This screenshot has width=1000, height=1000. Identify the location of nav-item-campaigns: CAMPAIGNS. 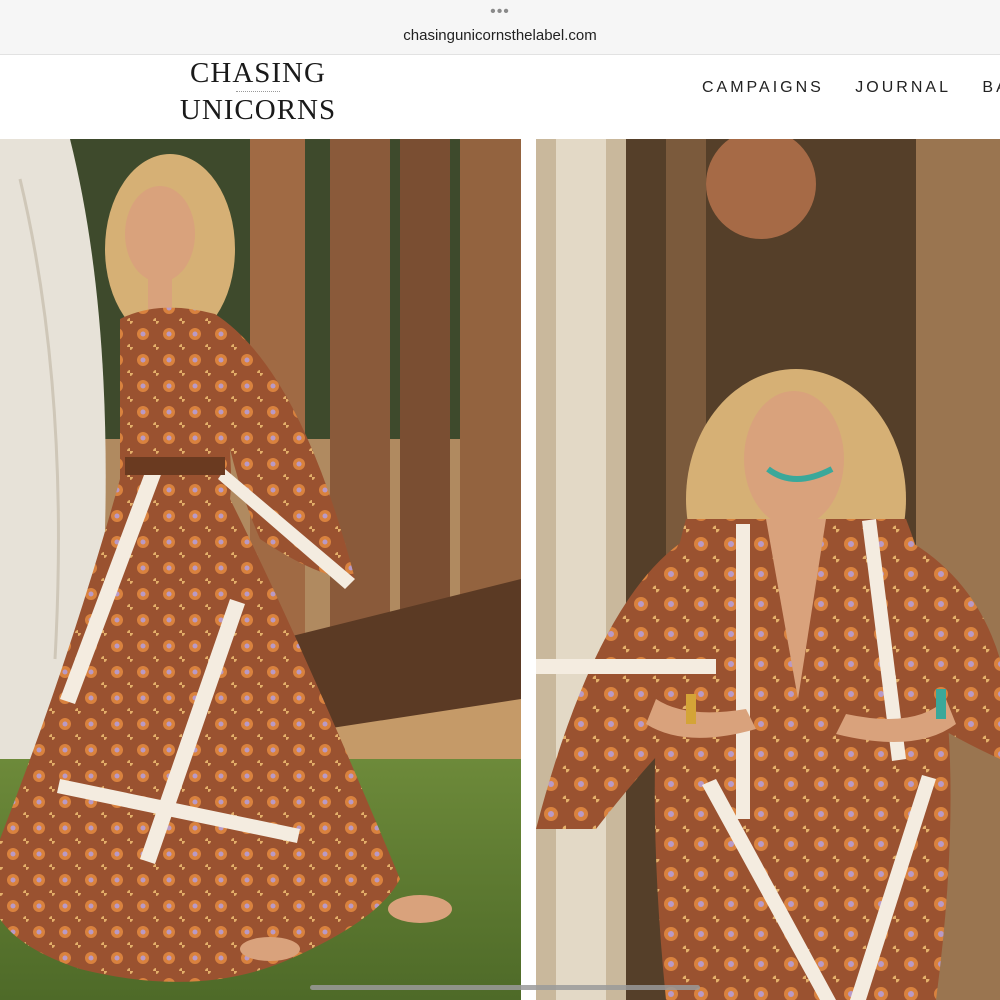
(763, 87).